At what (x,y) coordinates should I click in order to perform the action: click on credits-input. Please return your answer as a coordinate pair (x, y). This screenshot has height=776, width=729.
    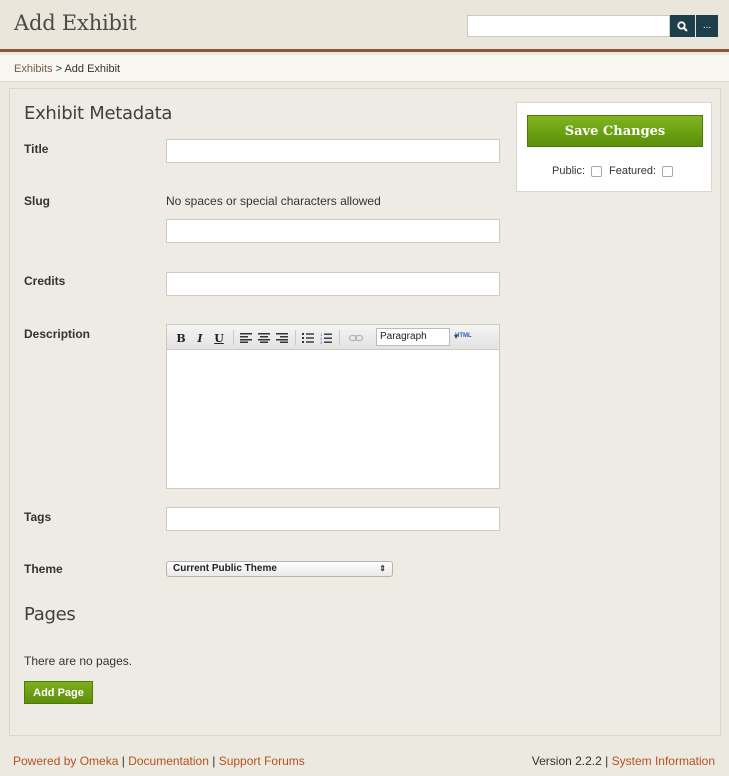
    Looking at the image, I should click on (333, 284).